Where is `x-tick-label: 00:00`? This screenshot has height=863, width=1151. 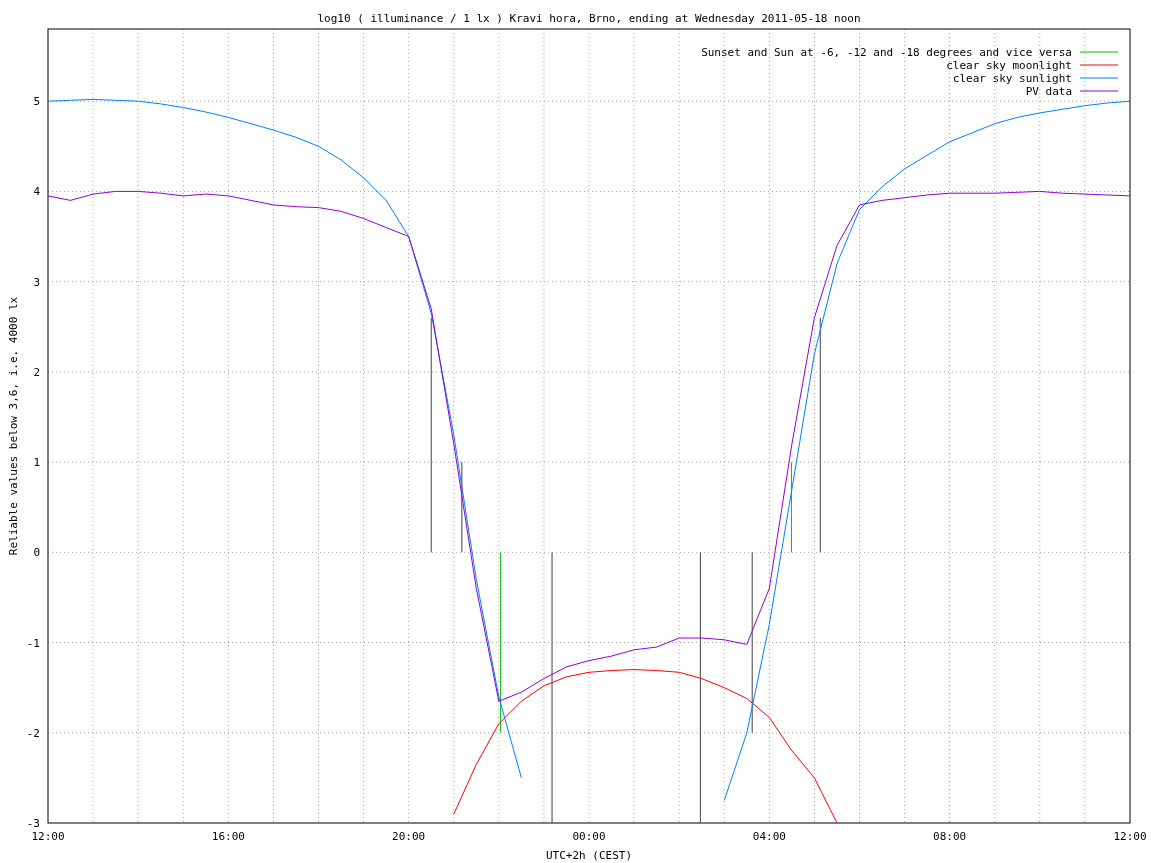
x-tick-label: 00:00 is located at coordinates (589, 836).